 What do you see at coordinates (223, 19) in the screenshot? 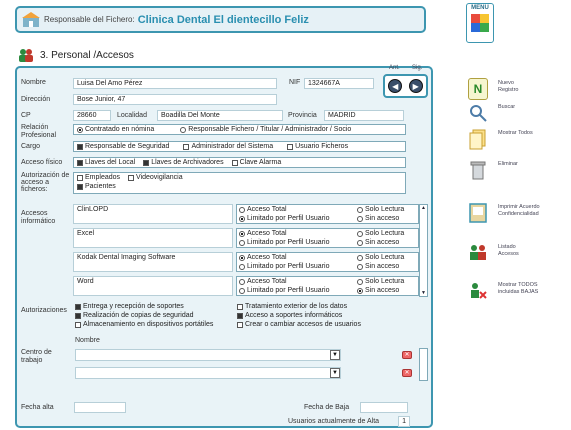
I see `header-value: Clinica Dental El dientecillo Feliz` at bounding box center [223, 19].